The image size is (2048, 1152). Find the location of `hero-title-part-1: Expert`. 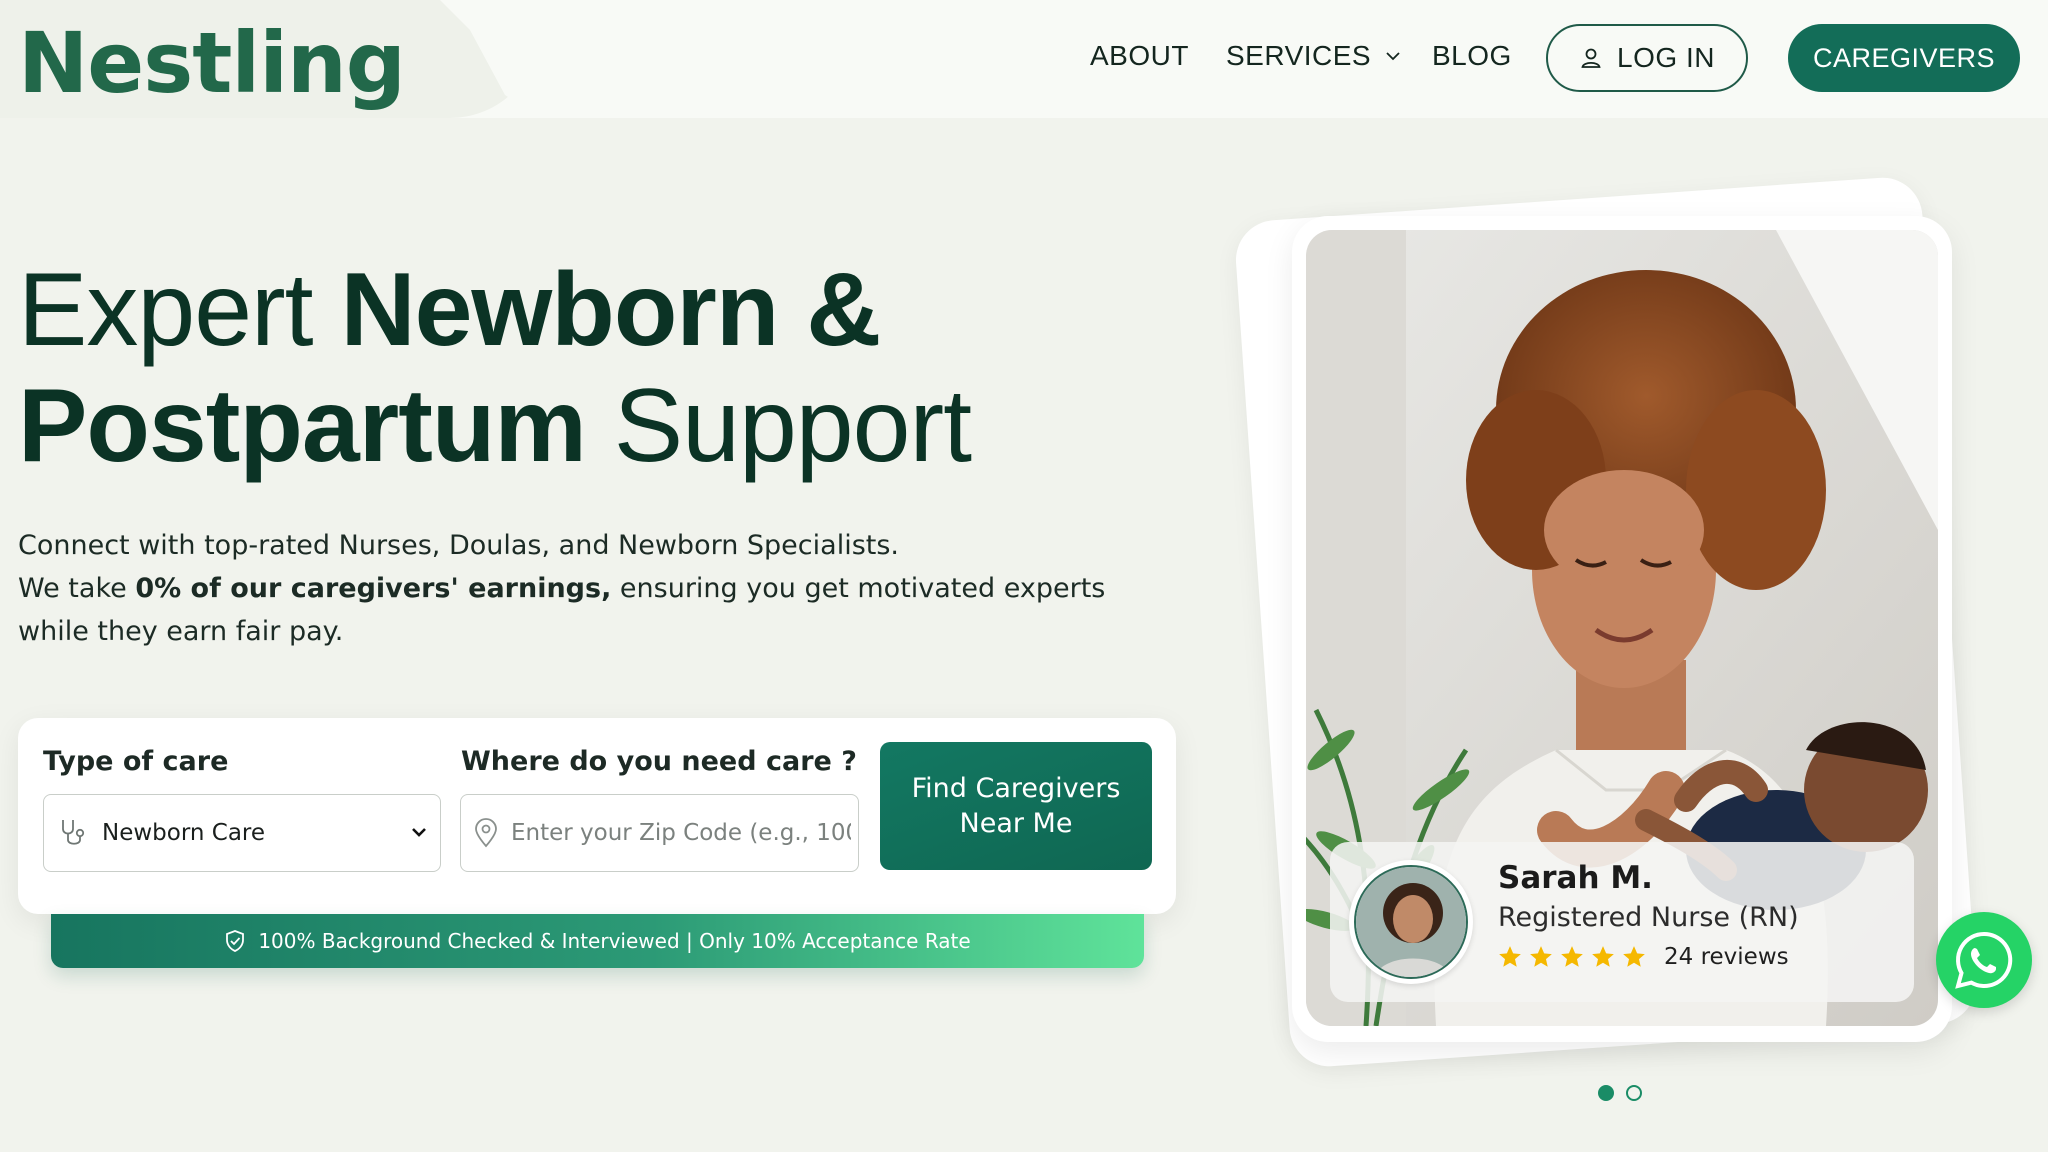

hero-title-part-1: Expert is located at coordinates (179, 310).